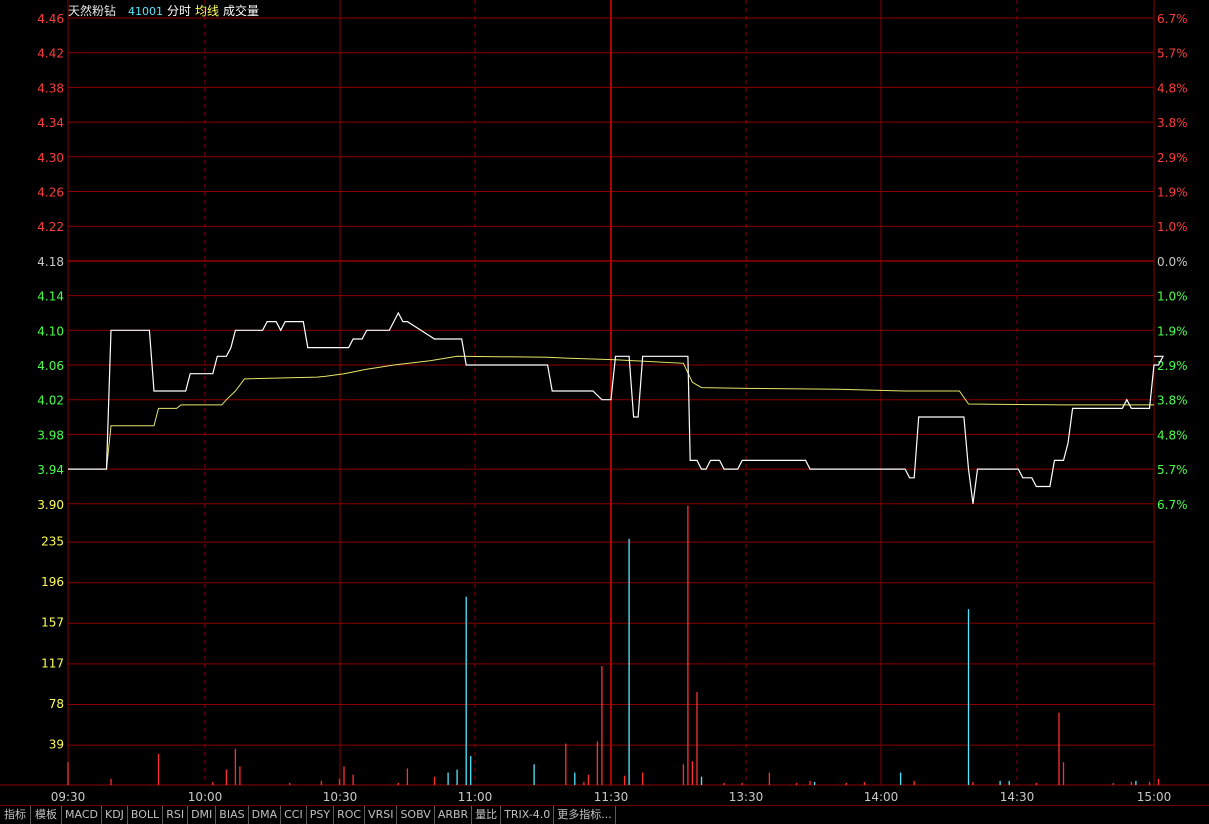 This screenshot has width=1209, height=824. I want to click on time-label: 10:30, so click(340, 797).